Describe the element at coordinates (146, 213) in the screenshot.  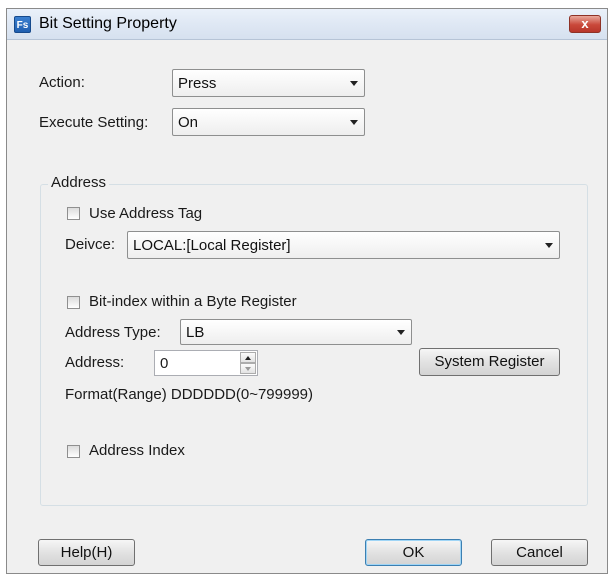
I see `use-address-tag-label: Use Address Tag` at that location.